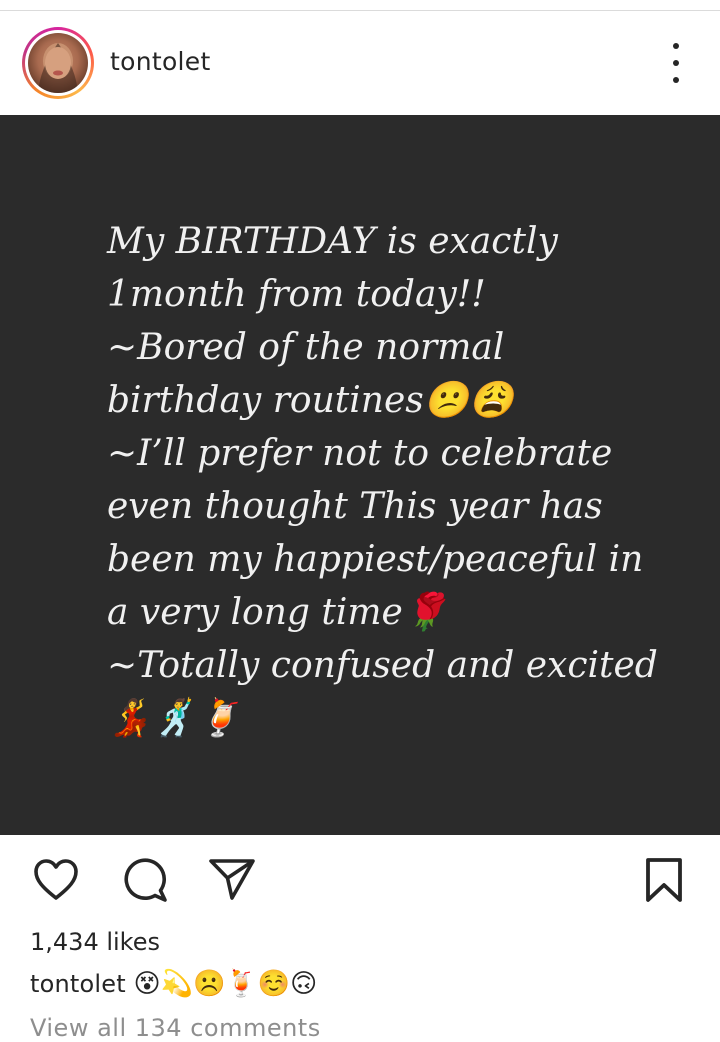  I want to click on image-text-line: 1month from today!!, so click(296, 294).